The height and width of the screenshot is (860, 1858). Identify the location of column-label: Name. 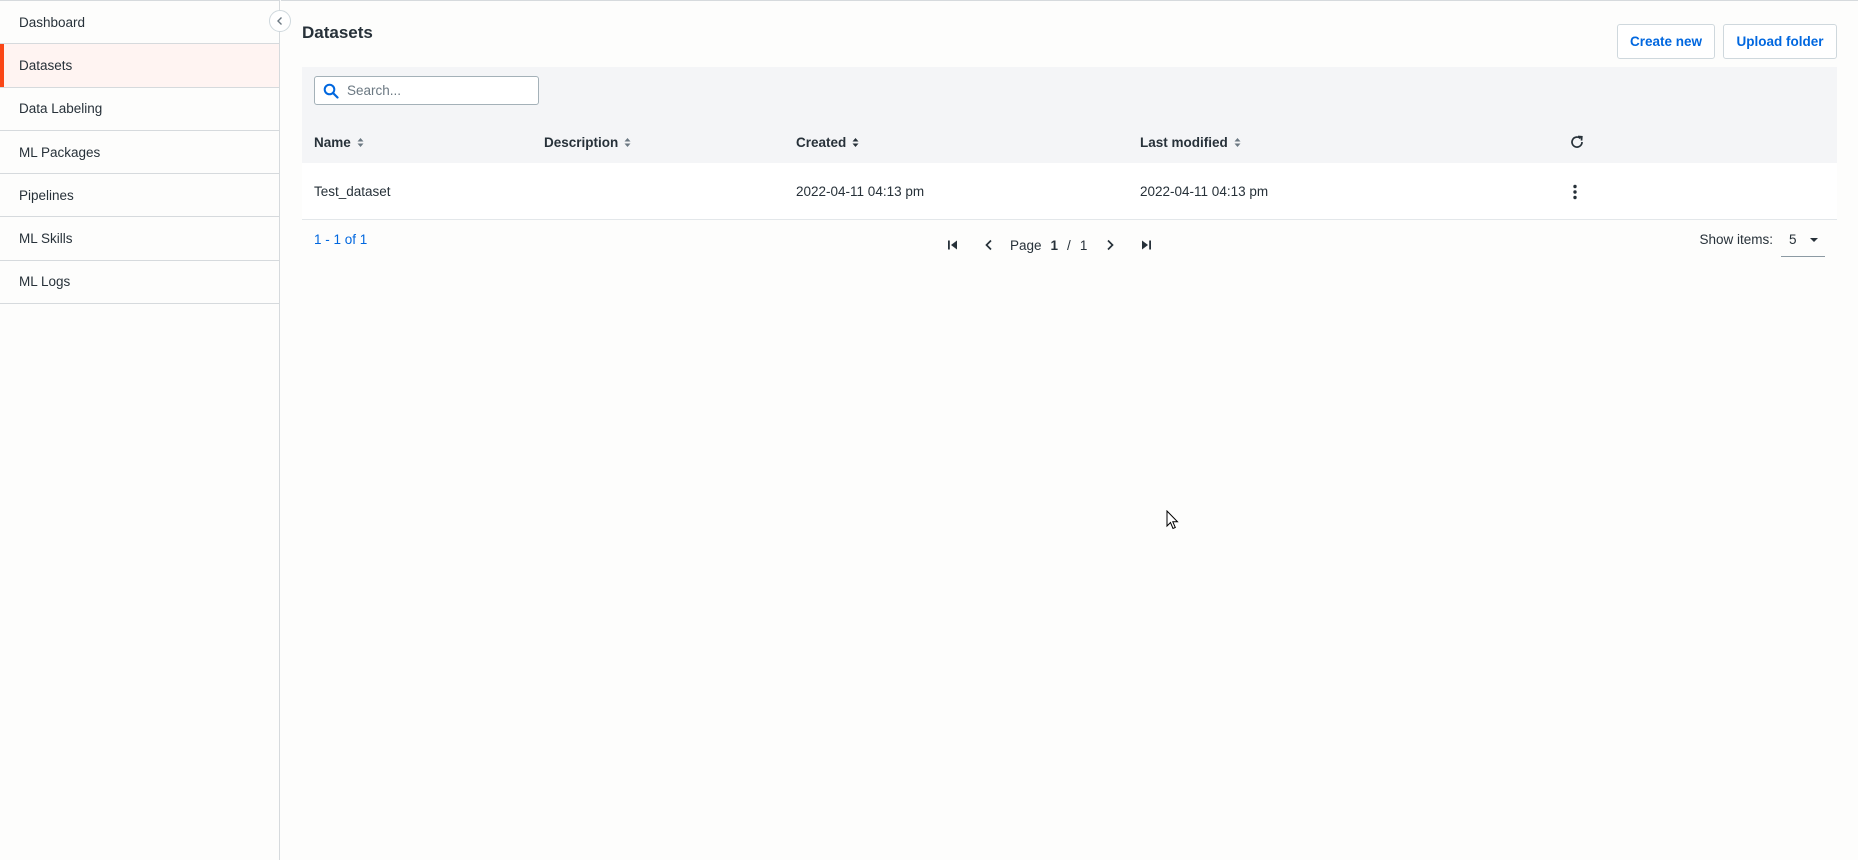
(332, 142).